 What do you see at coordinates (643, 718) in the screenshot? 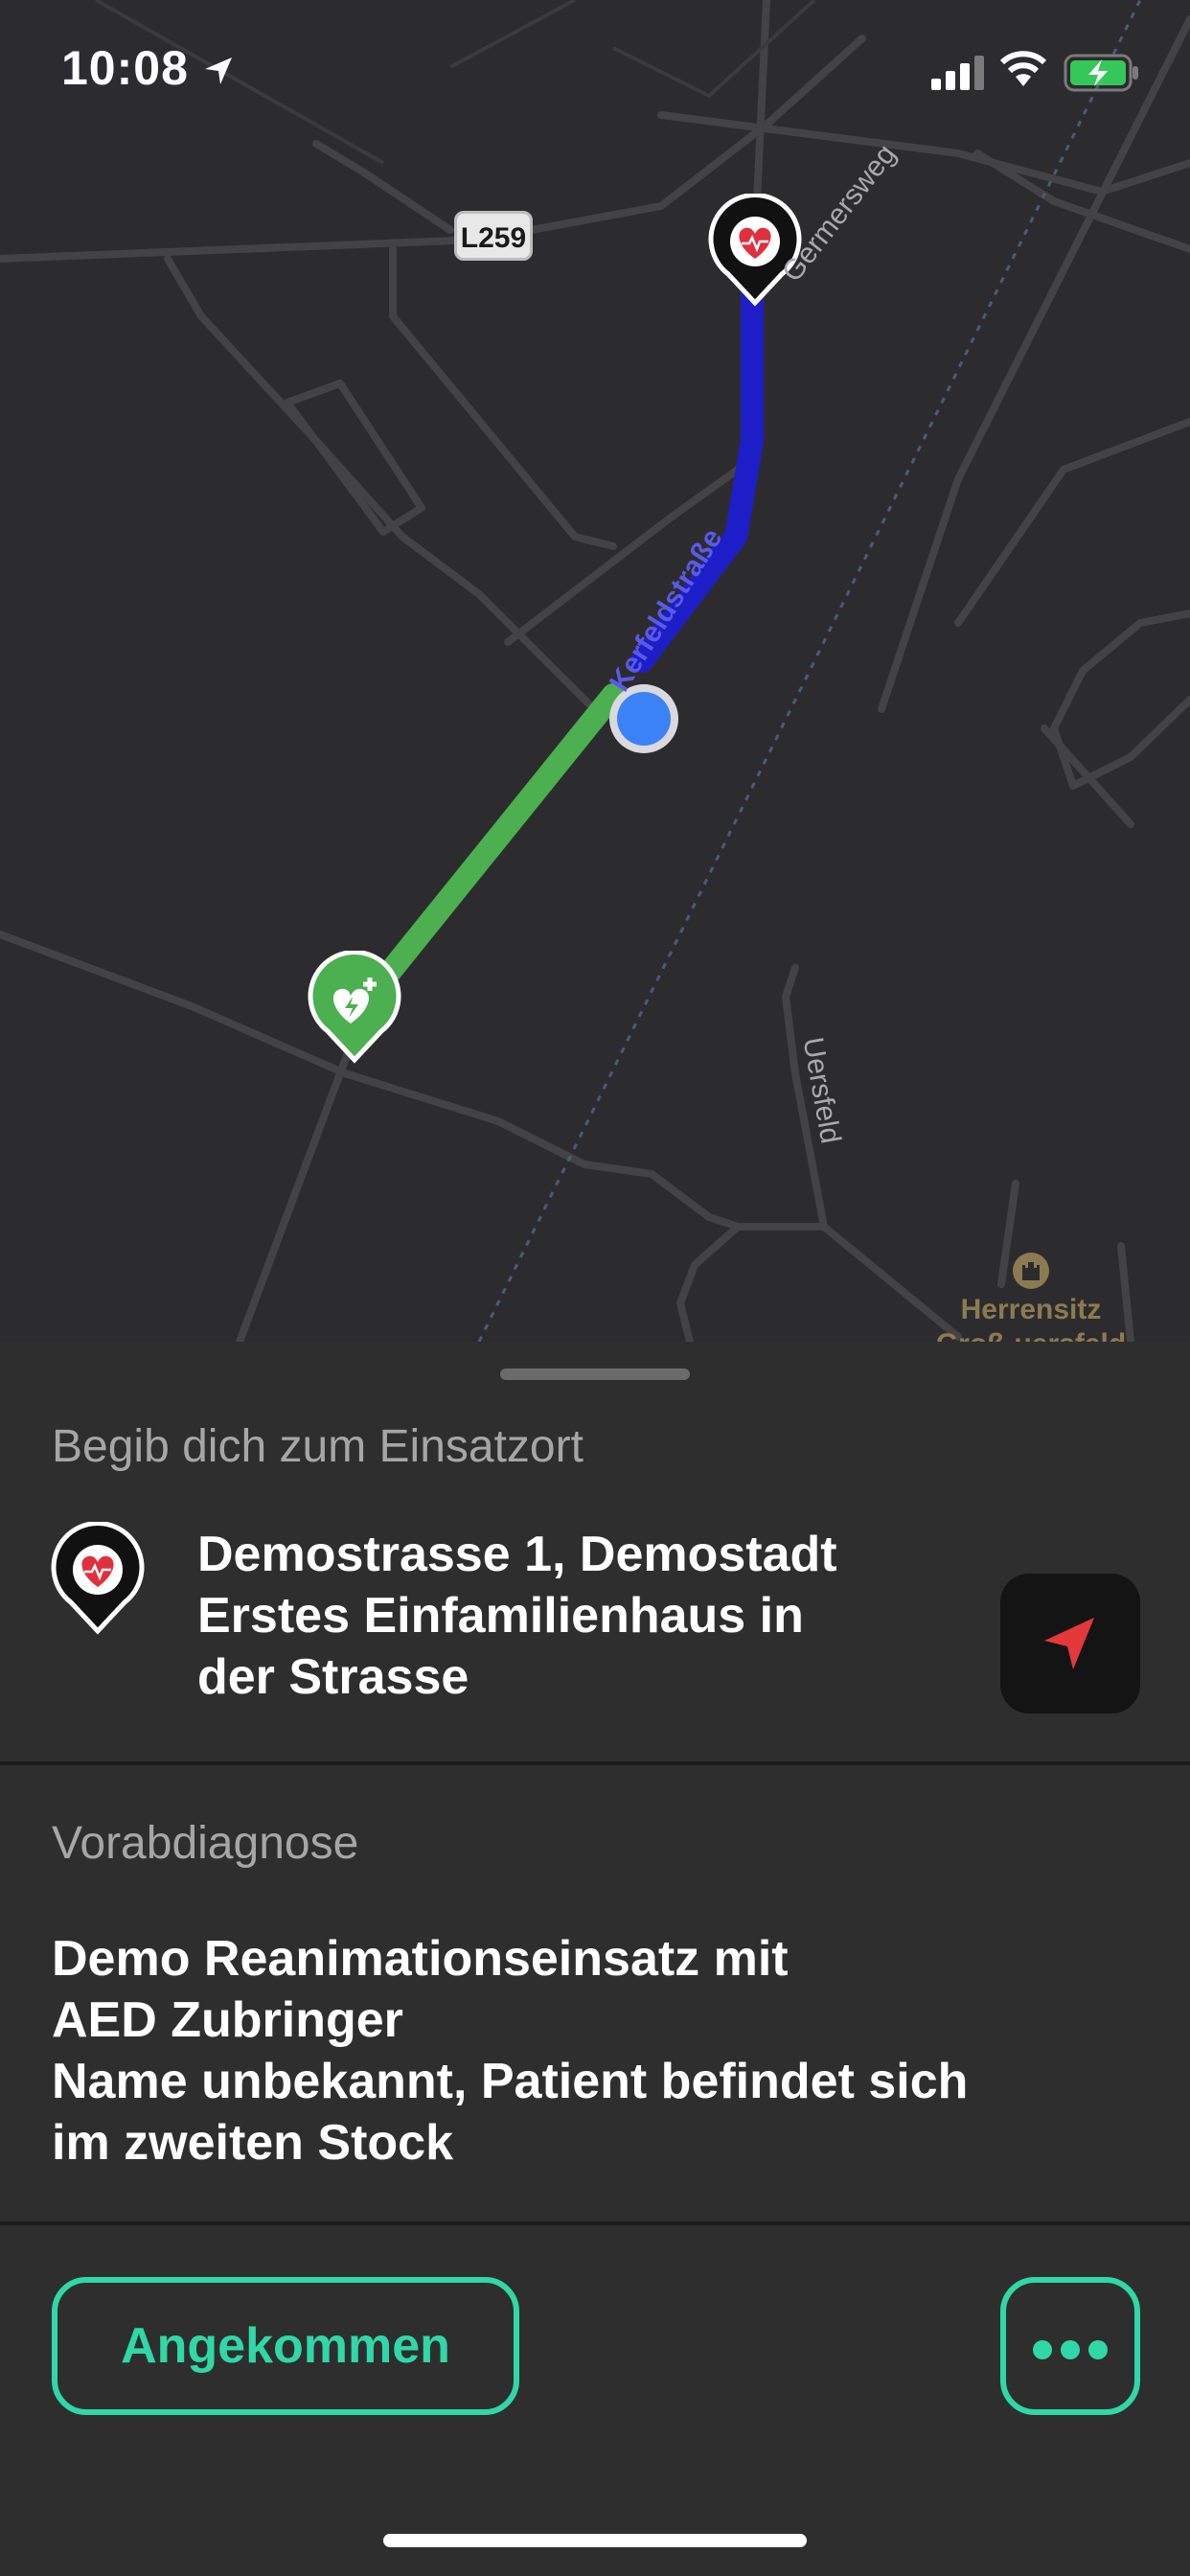
I see `current-location-icon` at bounding box center [643, 718].